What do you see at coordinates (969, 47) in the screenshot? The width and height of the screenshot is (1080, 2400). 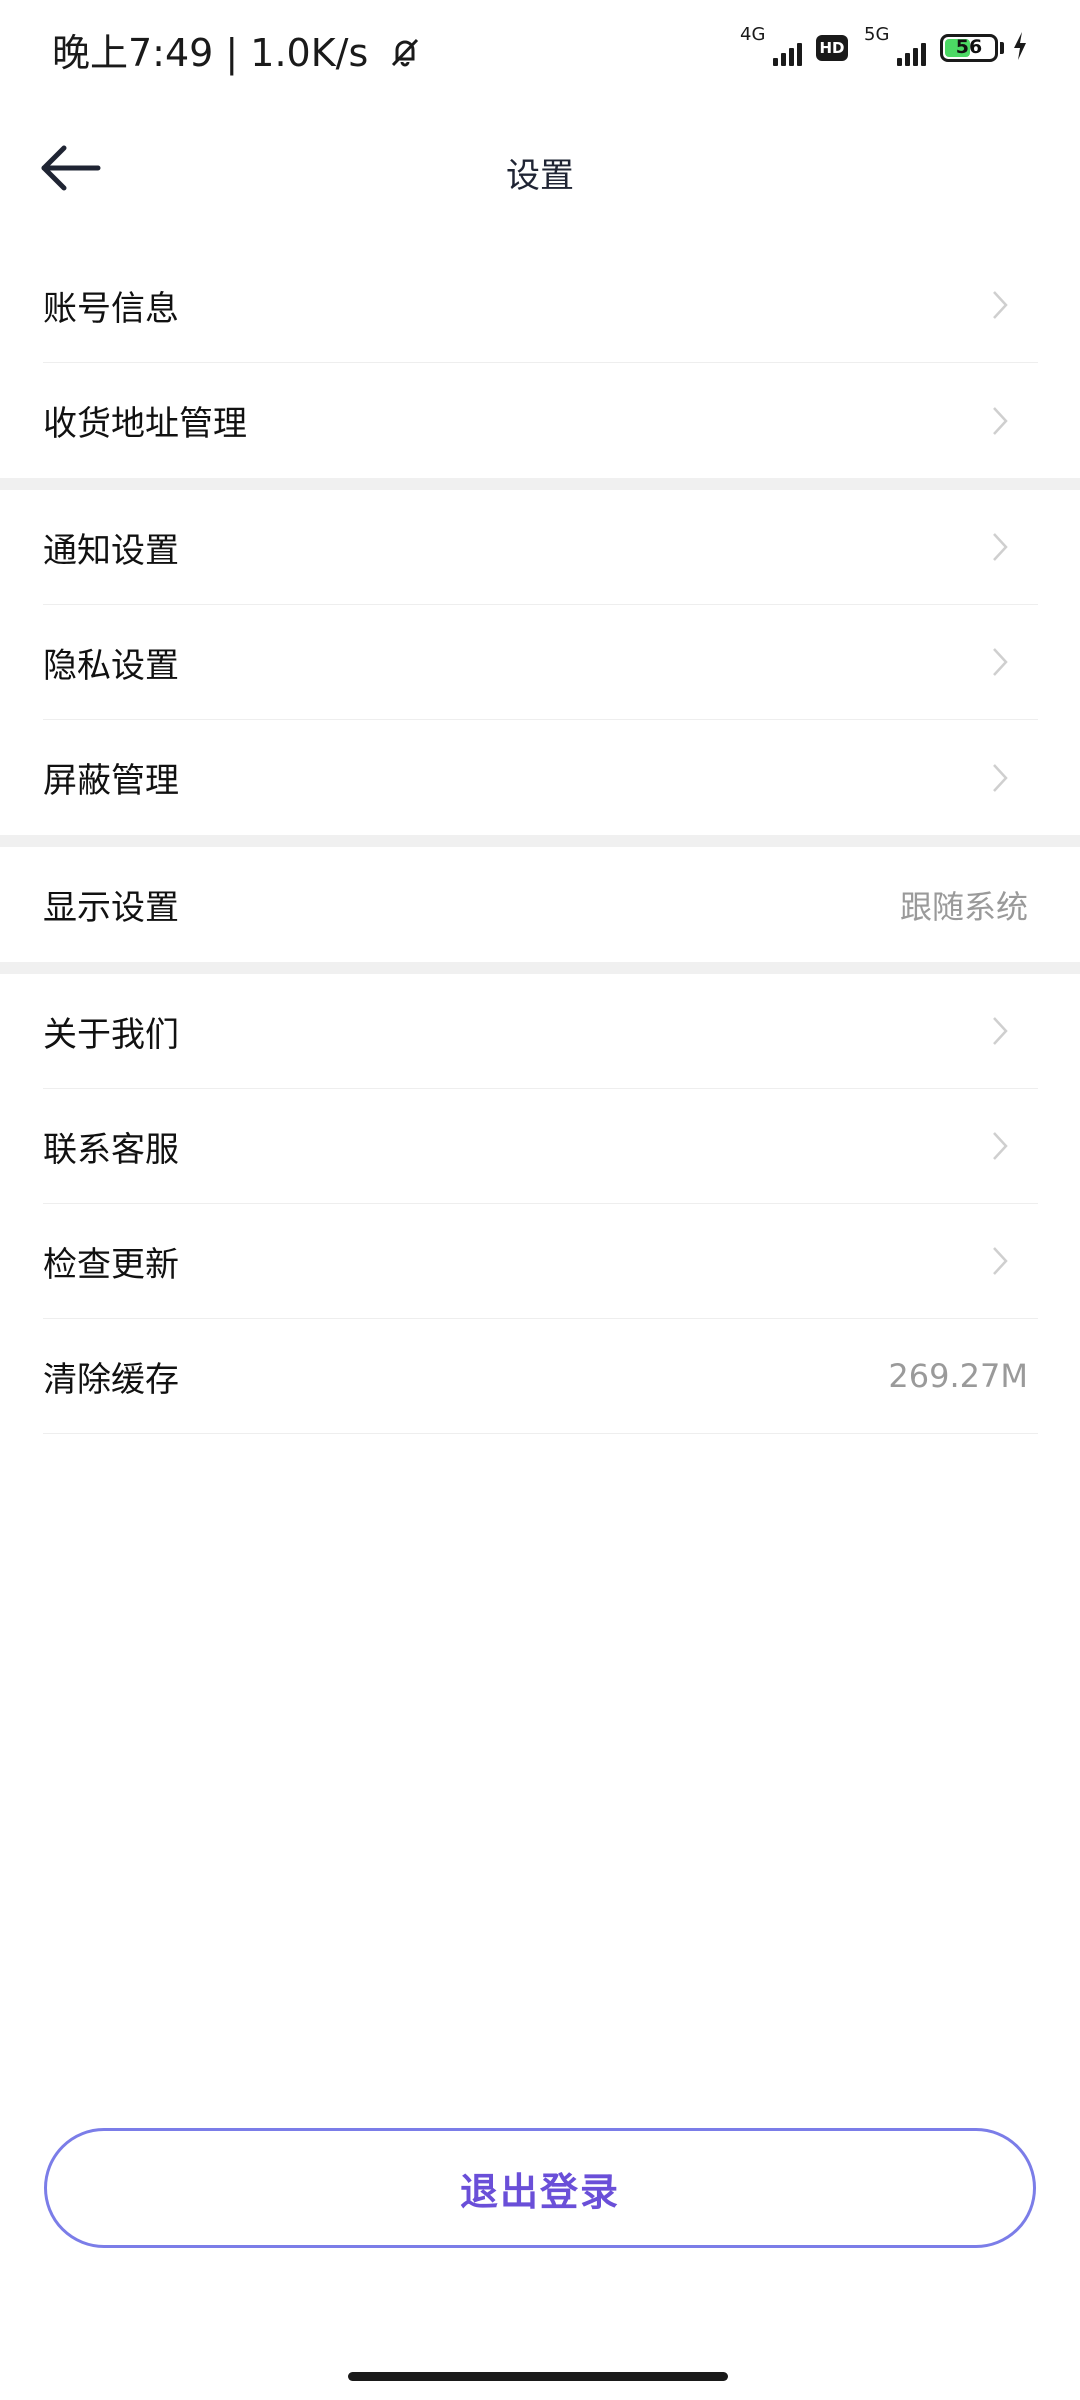 I see `battery-level: 56` at bounding box center [969, 47].